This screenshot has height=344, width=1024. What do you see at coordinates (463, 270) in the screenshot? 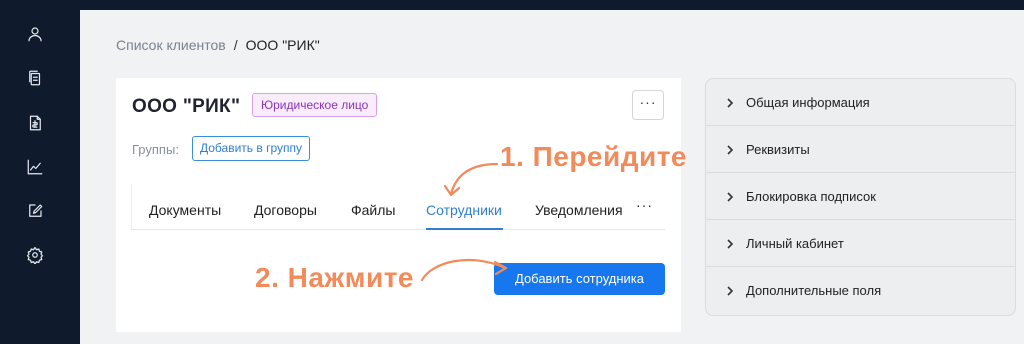
I see `arrow-step2` at bounding box center [463, 270].